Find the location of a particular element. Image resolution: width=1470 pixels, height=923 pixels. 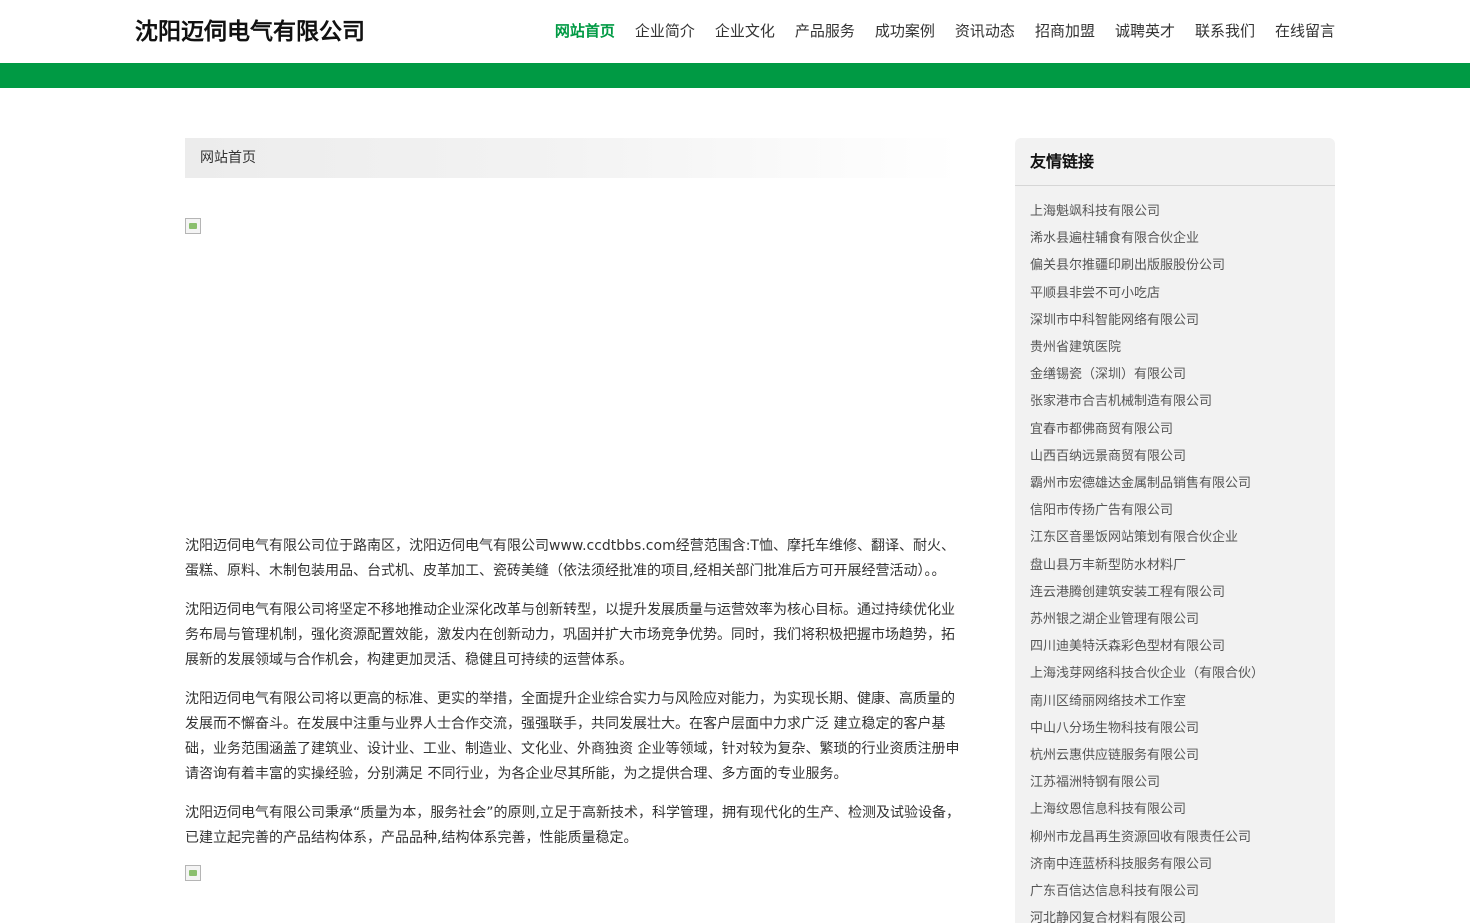

nav-careers: 诚聘英才 is located at coordinates (1145, 31).